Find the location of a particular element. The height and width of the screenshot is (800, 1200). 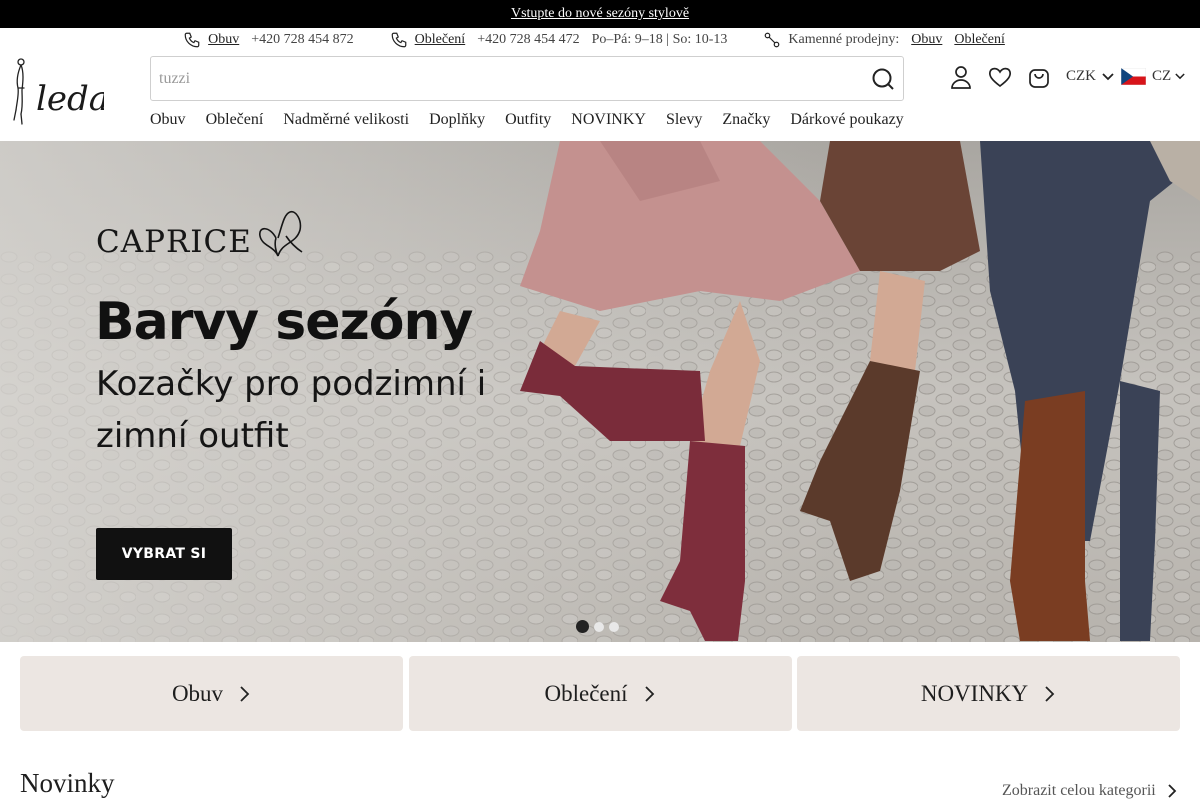

category-tiles: Obuv Oblečení NOVINKY is located at coordinates (600, 693).